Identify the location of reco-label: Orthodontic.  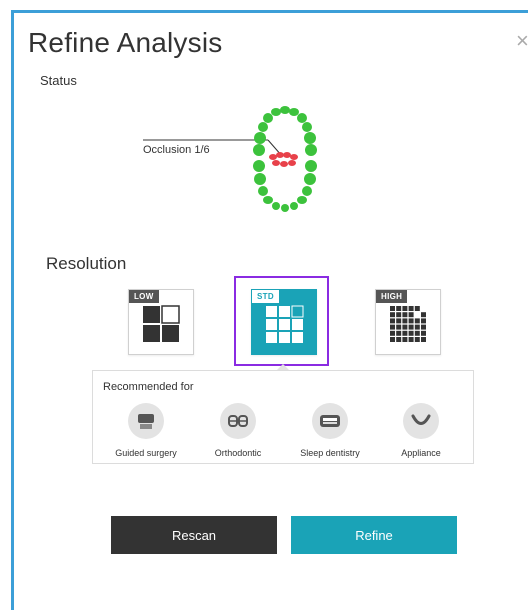
(238, 453).